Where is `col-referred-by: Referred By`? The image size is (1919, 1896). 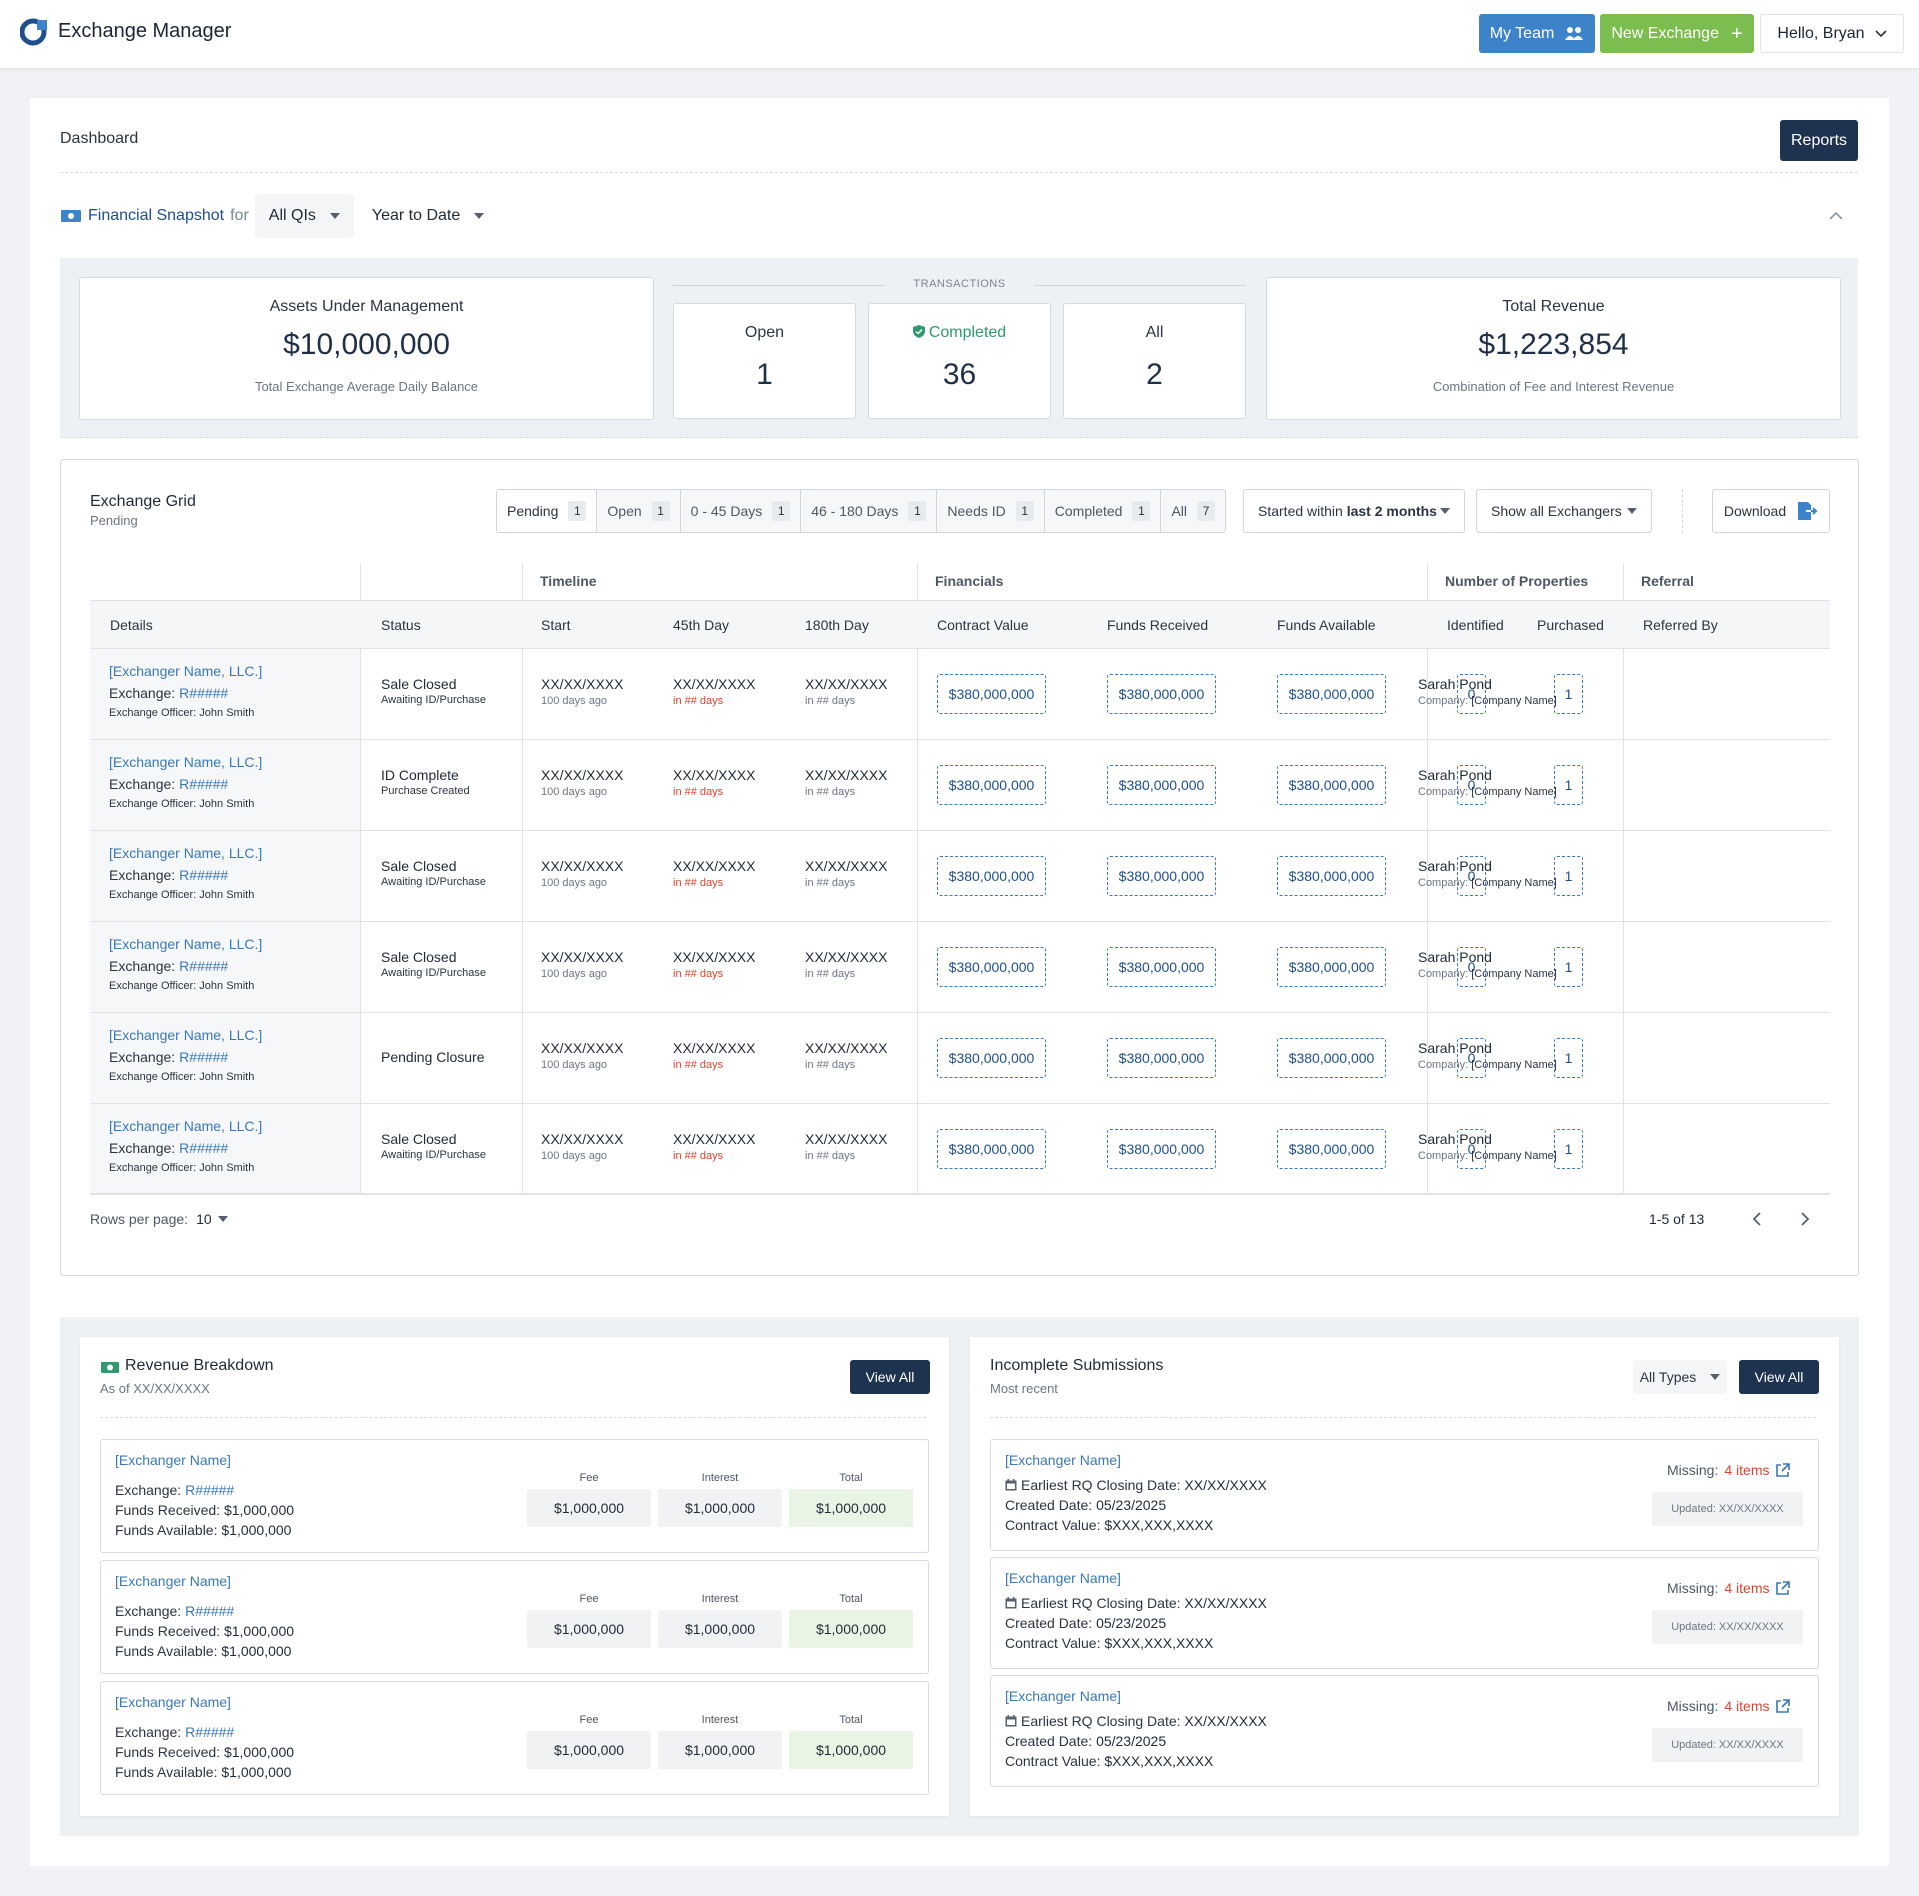
col-referred-by: Referred By is located at coordinates (1680, 625).